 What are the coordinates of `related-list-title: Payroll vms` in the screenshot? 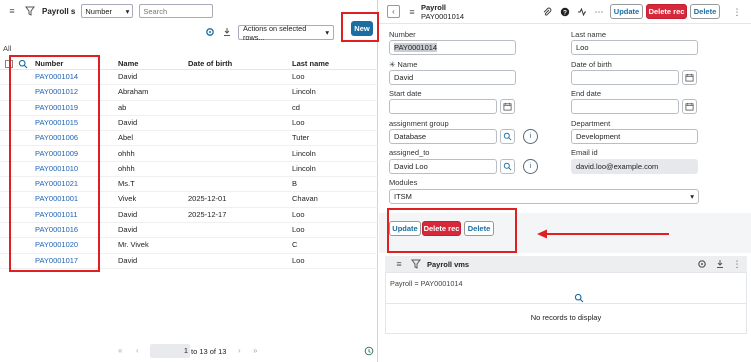 It's located at (448, 264).